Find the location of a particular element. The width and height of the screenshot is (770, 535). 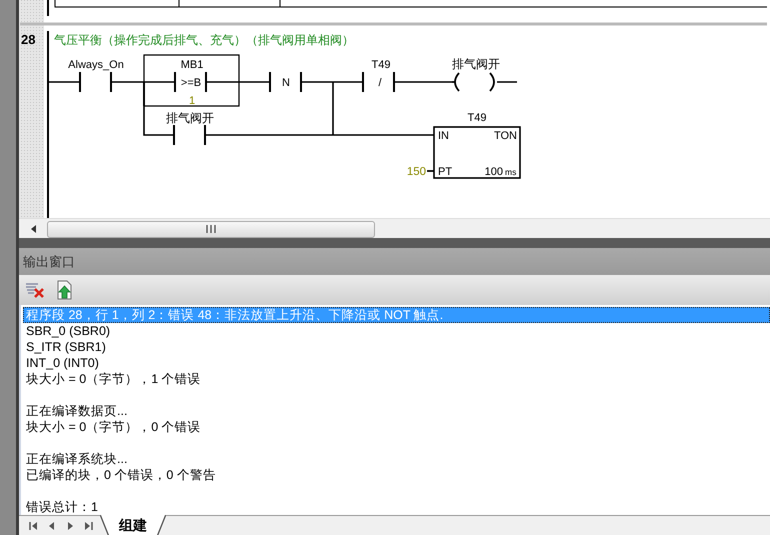

contact-type-label: N is located at coordinates (286, 83).